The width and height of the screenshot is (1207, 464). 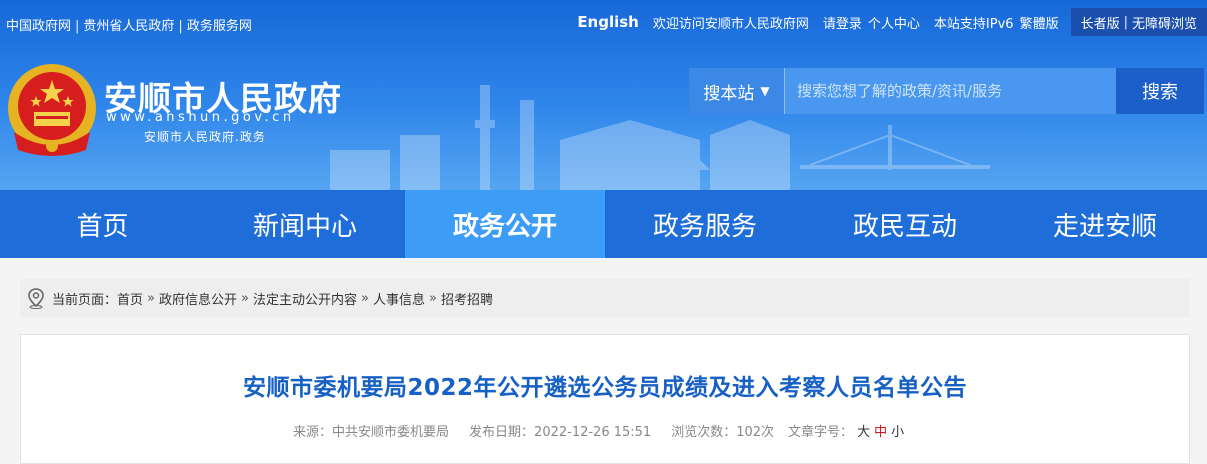 I want to click on accessibility-group: 长者版 | 无障碍浏览, so click(x=1138, y=22).